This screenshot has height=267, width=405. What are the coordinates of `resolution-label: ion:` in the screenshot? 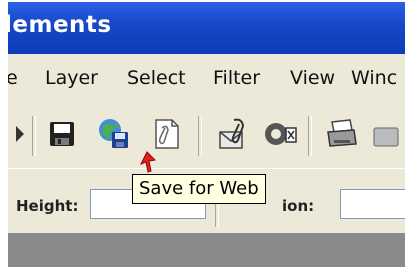 It's located at (298, 206).